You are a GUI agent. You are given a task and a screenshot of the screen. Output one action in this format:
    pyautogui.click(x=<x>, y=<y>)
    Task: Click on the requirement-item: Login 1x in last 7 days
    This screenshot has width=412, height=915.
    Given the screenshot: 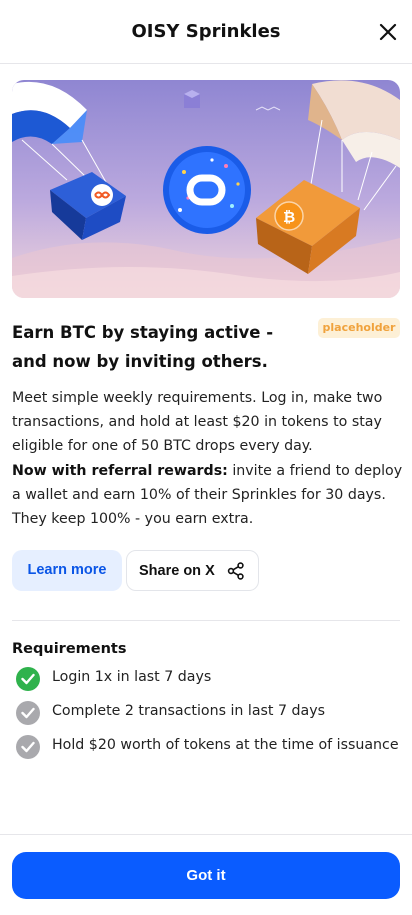 What is the action you would take?
    pyautogui.click(x=211, y=679)
    